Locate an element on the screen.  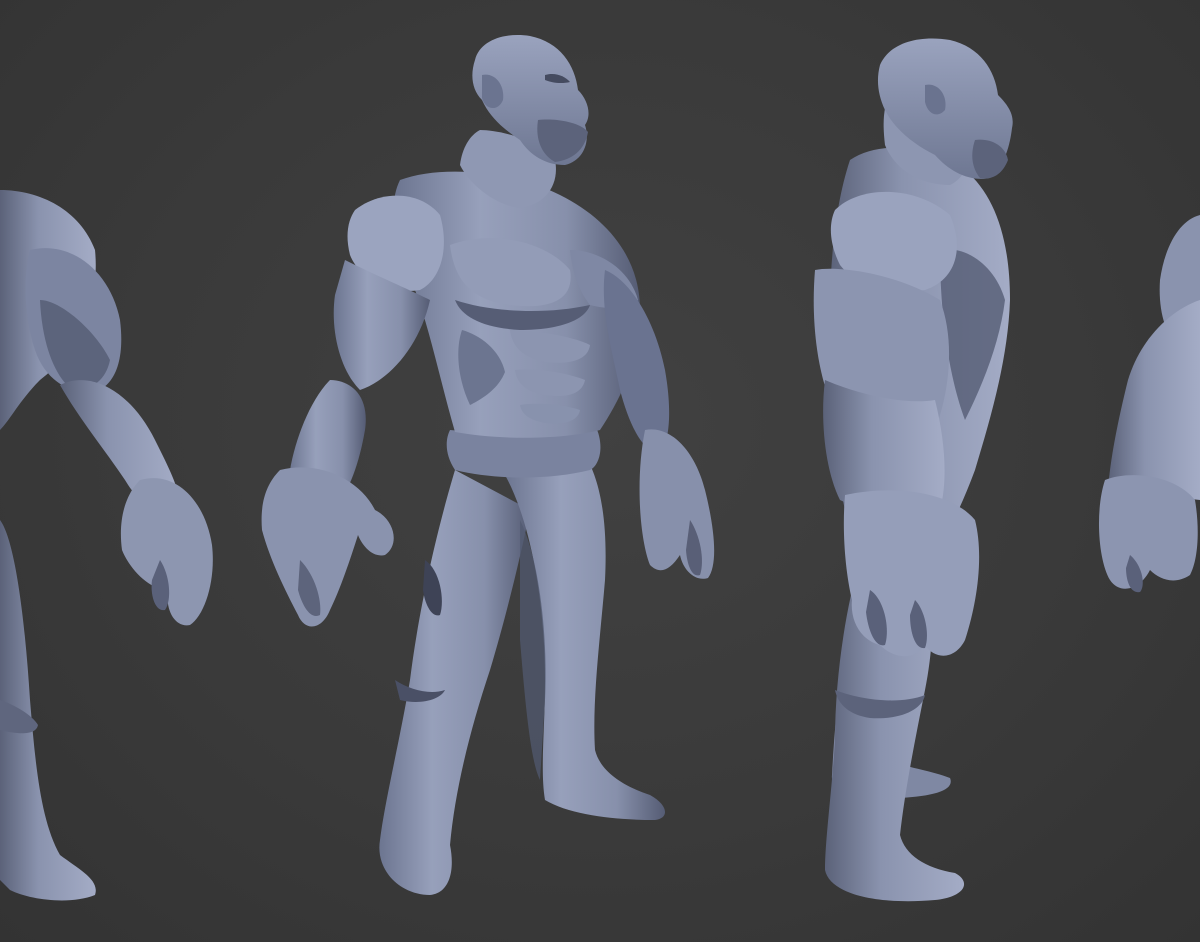
figure-back-left is located at coordinates (106, 545).